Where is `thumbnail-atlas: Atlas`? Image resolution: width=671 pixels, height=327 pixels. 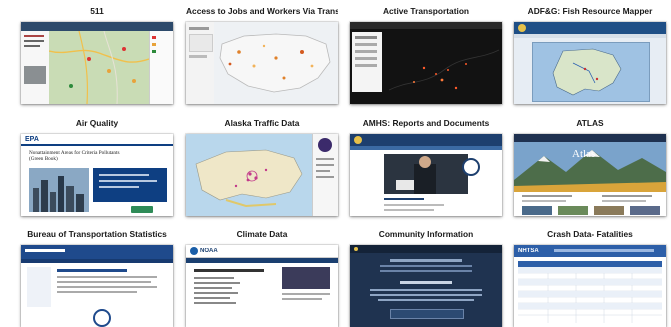
thumbnail-atlas: Atlas is located at coordinates (590, 175).